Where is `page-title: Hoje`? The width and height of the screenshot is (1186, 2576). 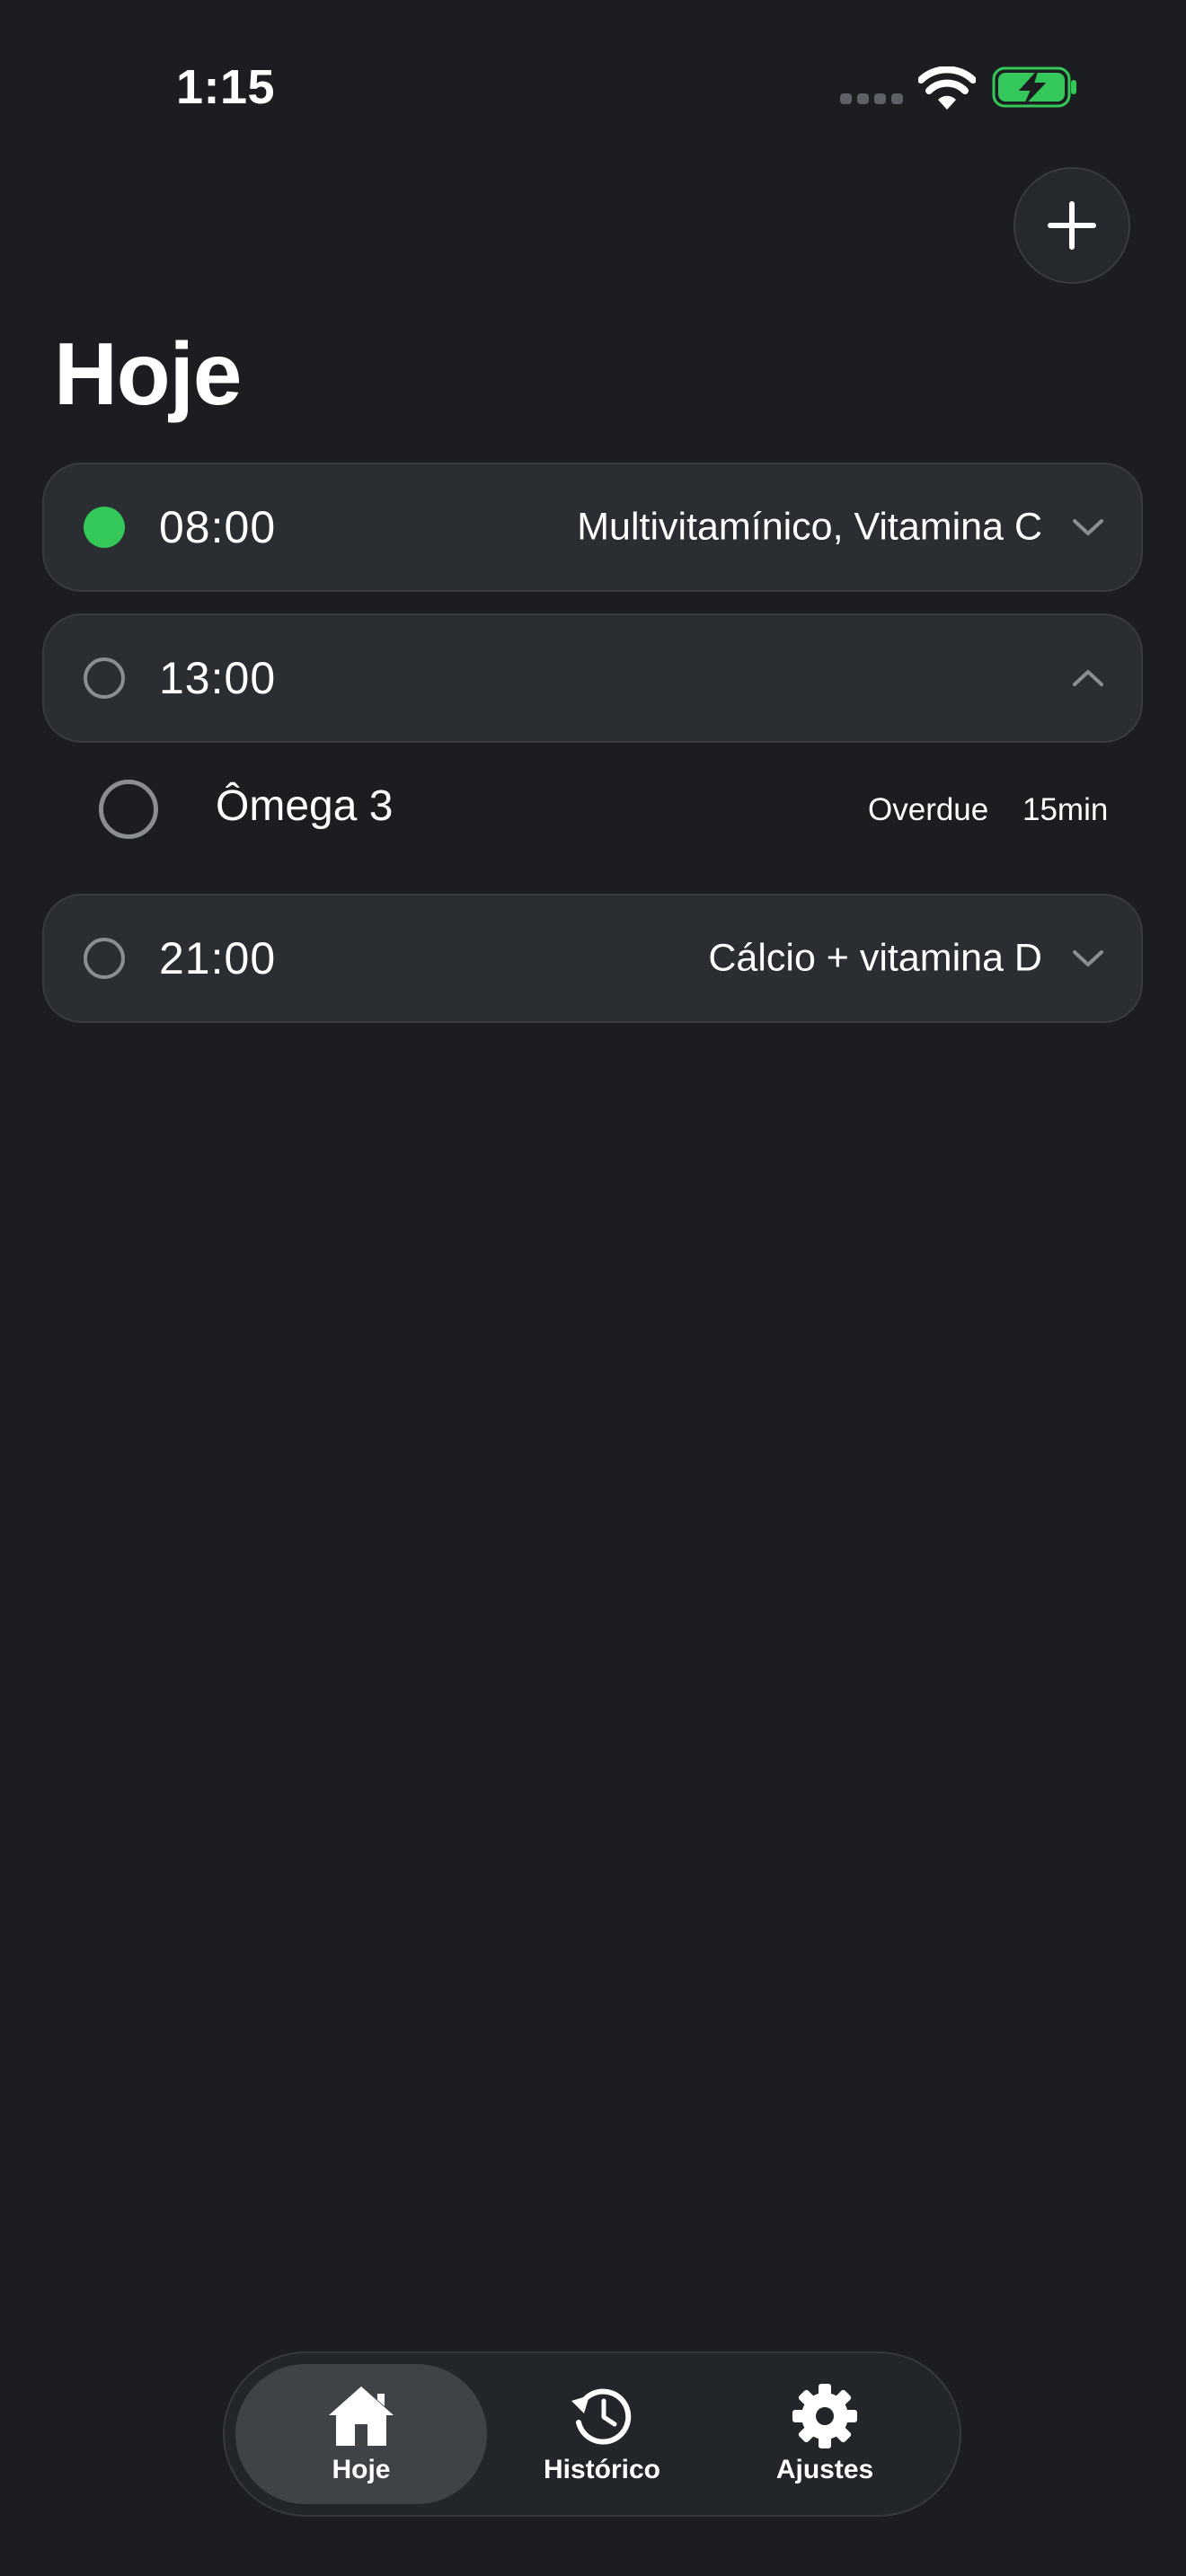
page-title: Hoje is located at coordinates (148, 373).